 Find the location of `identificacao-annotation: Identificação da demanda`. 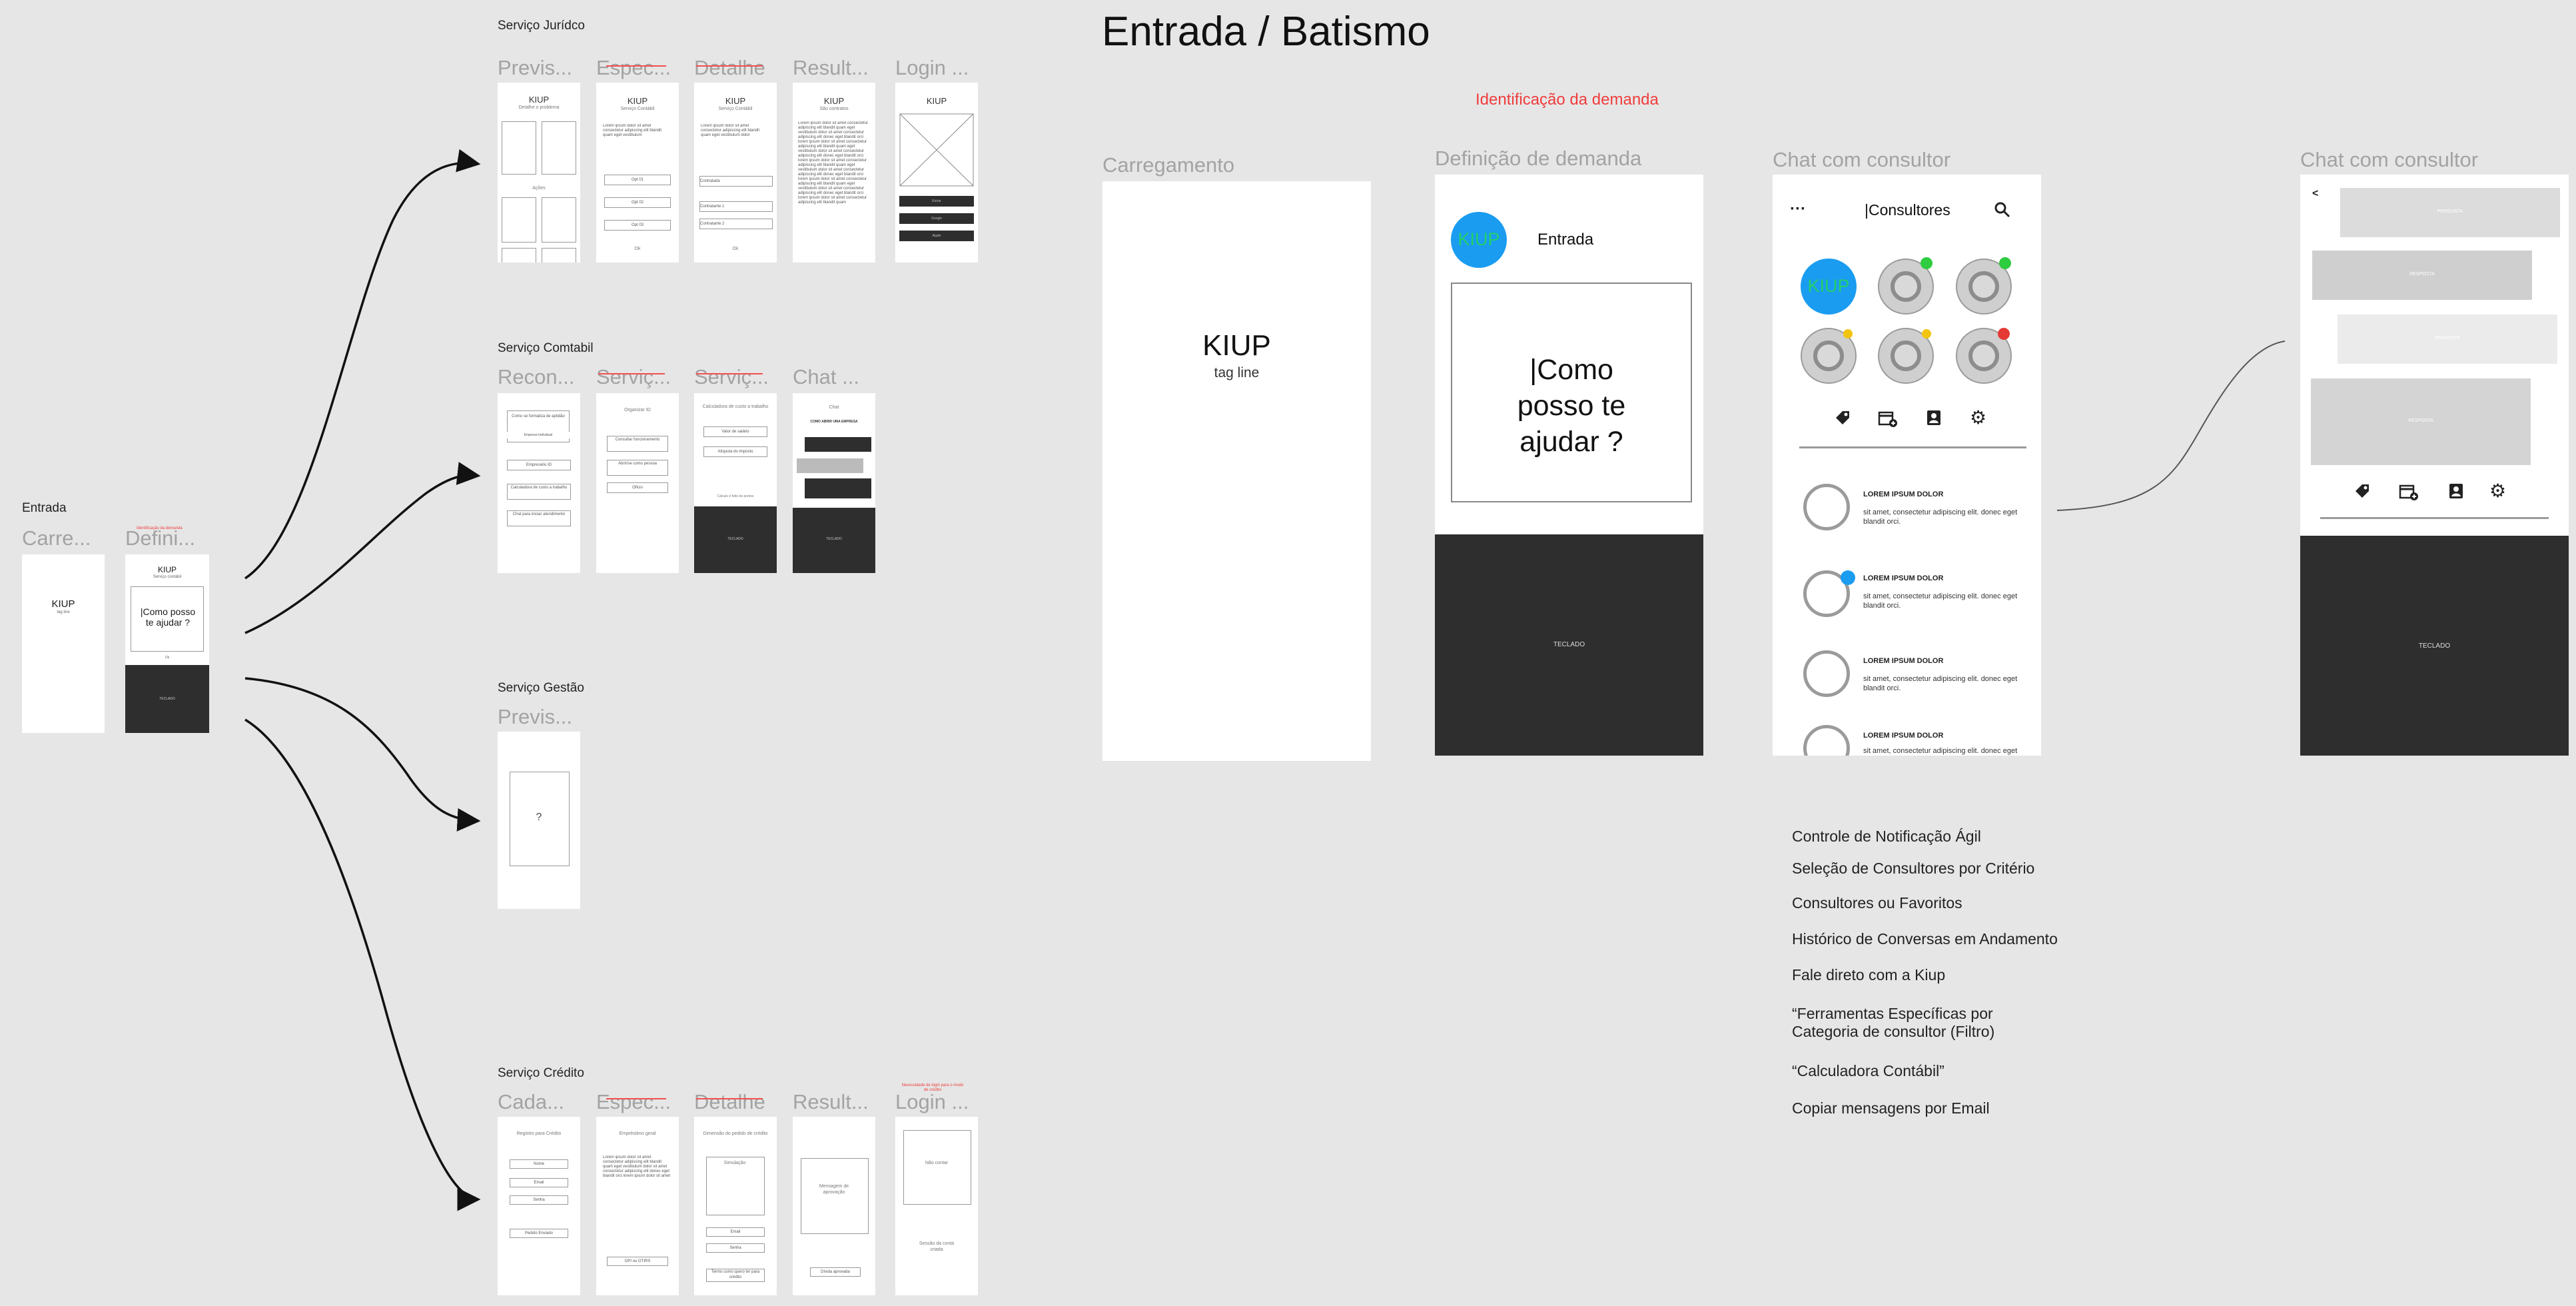

identificacao-annotation: Identificação da demanda is located at coordinates (1568, 100).